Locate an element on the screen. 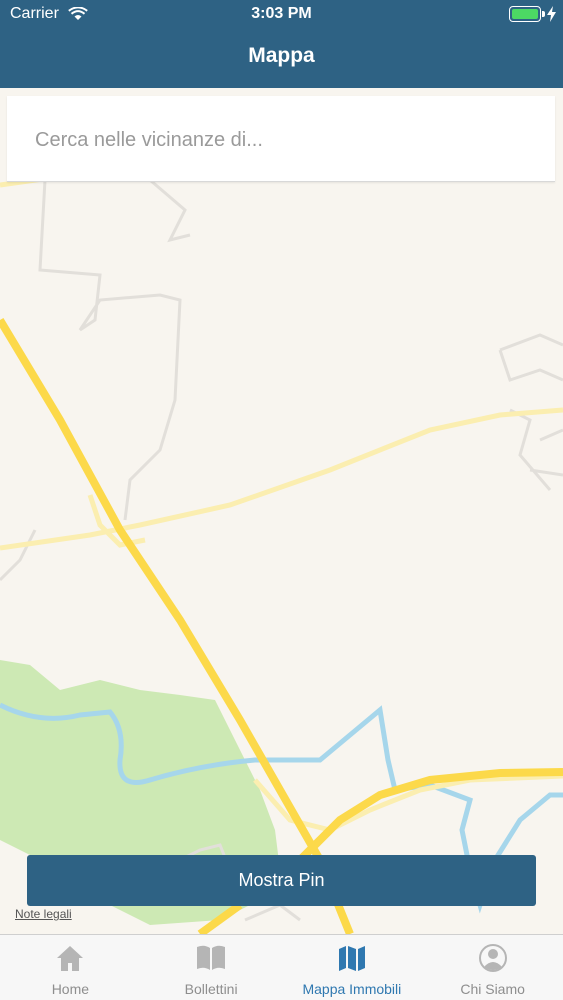 The width and height of the screenshot is (563, 1000). tab-label: Chi Siamo is located at coordinates (492, 989).